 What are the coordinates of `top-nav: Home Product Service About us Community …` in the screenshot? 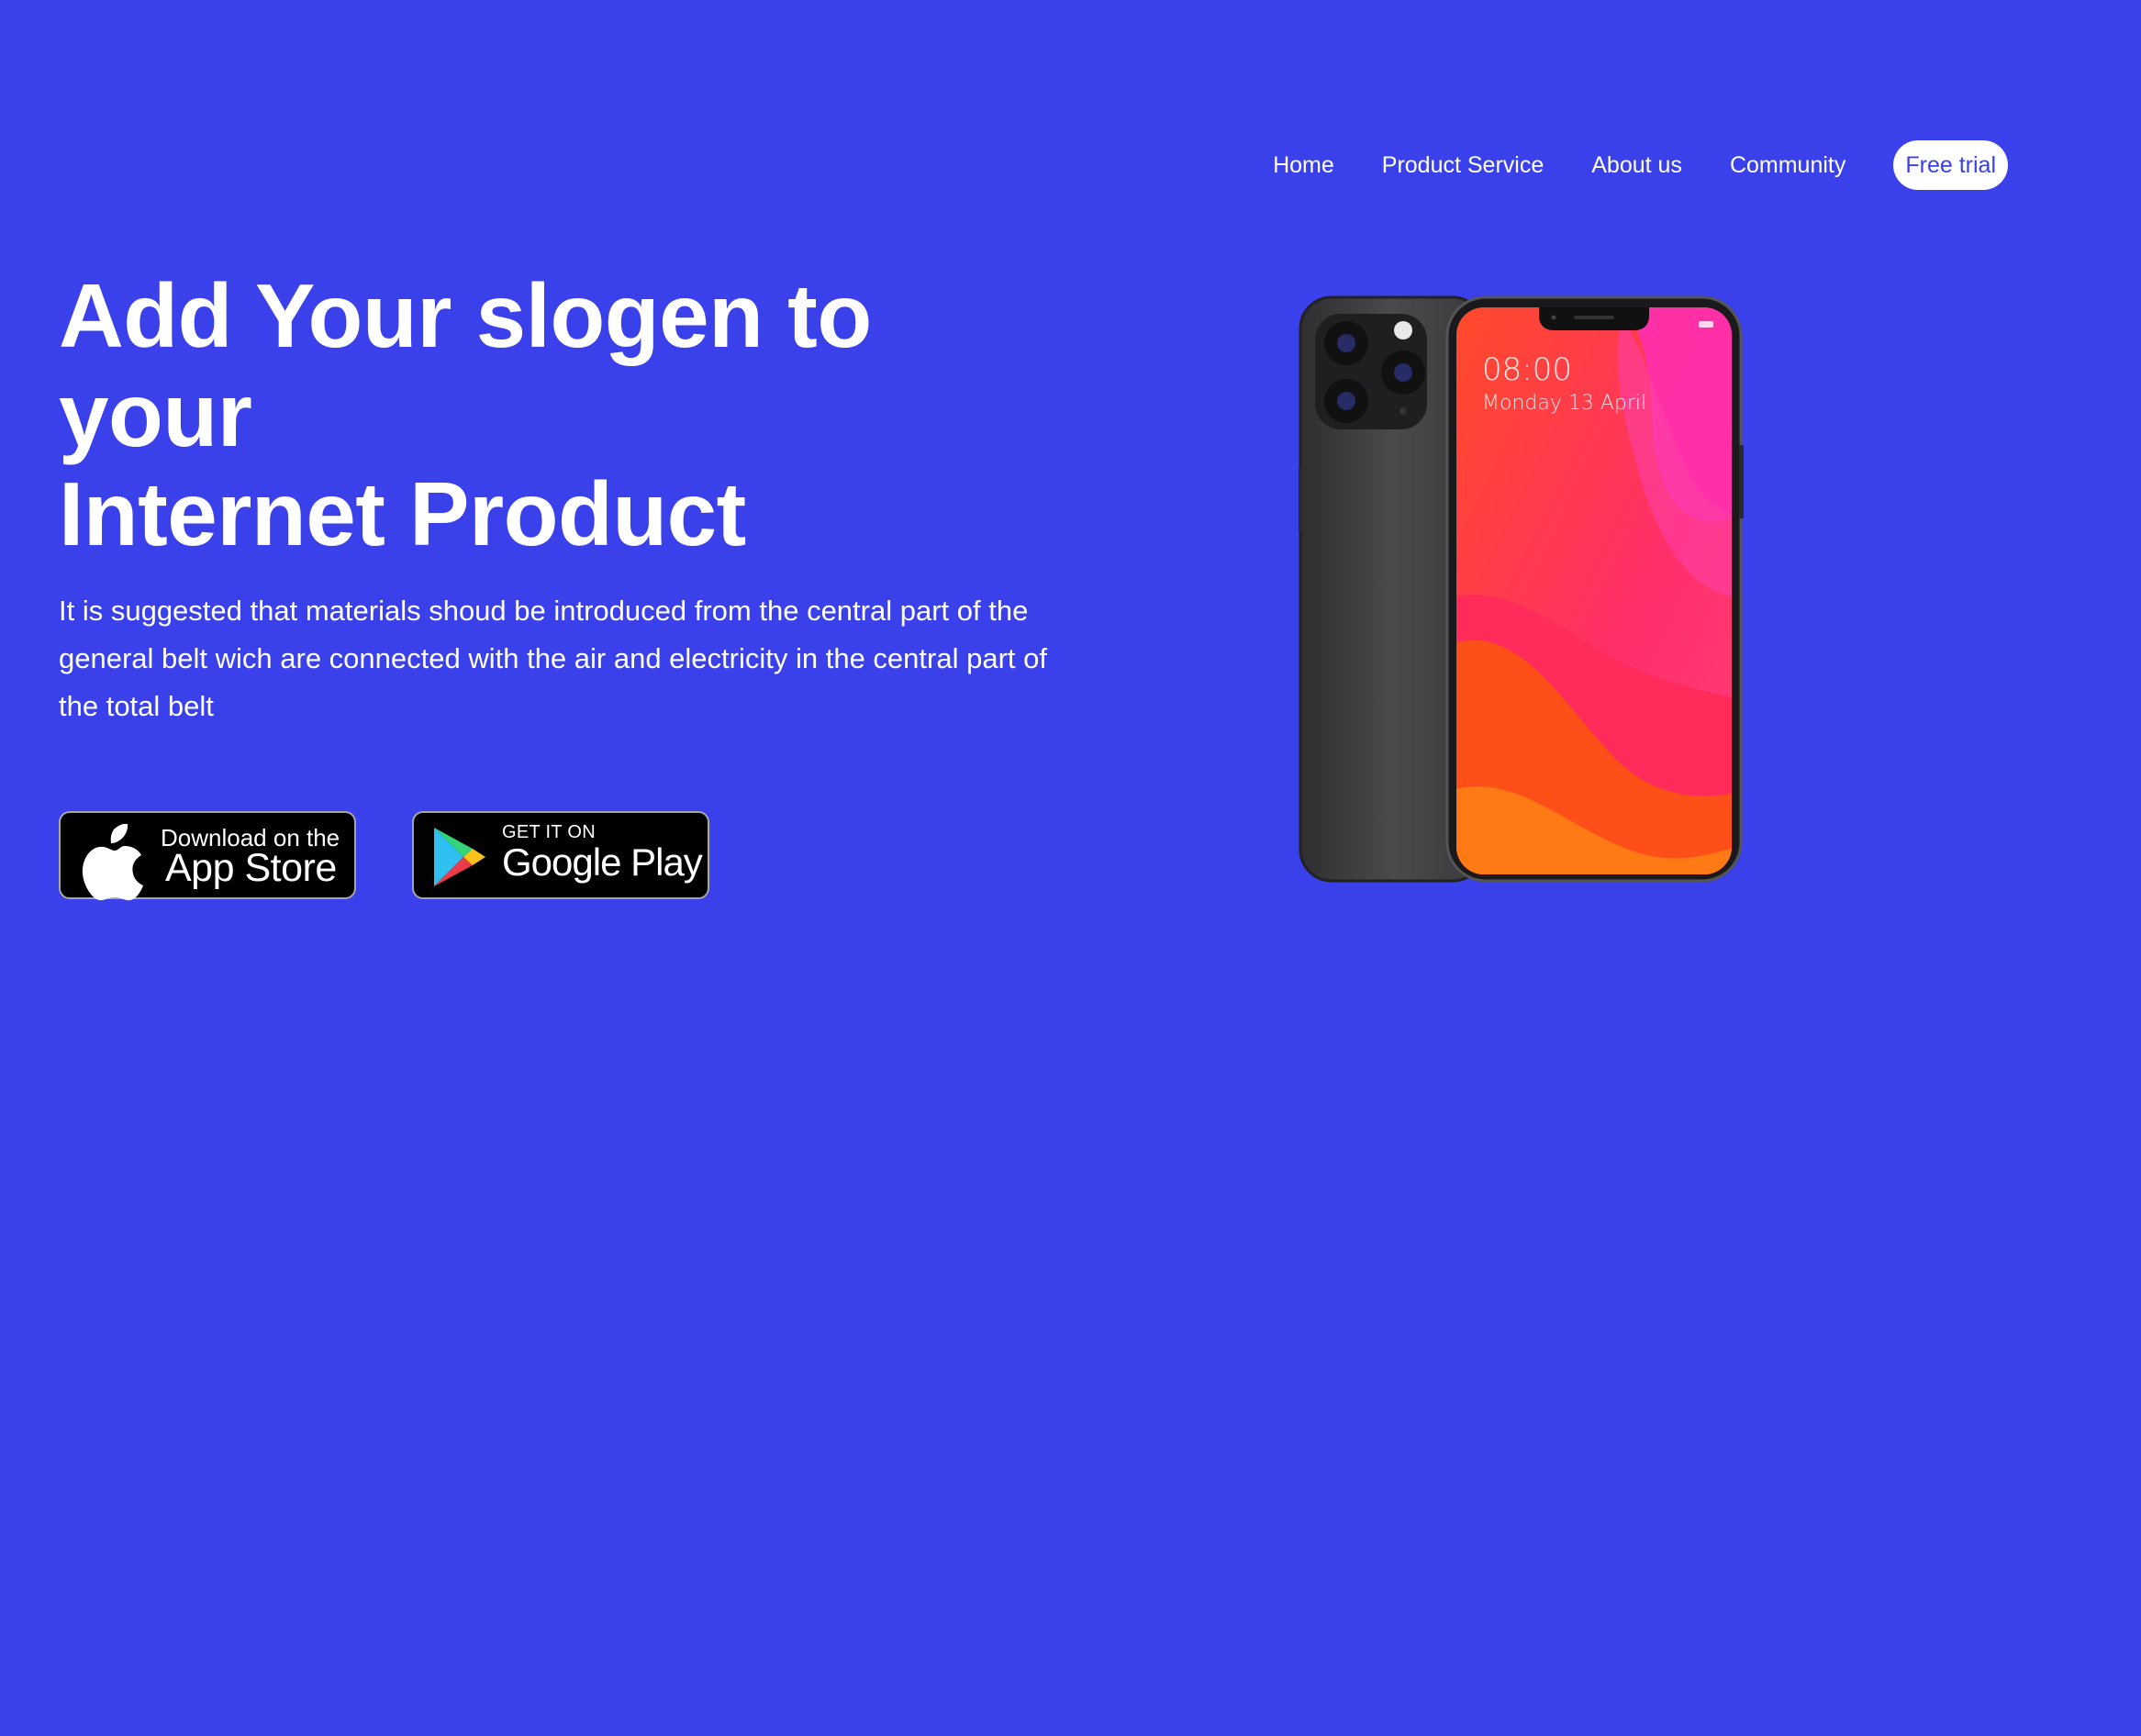 It's located at (1616, 165).